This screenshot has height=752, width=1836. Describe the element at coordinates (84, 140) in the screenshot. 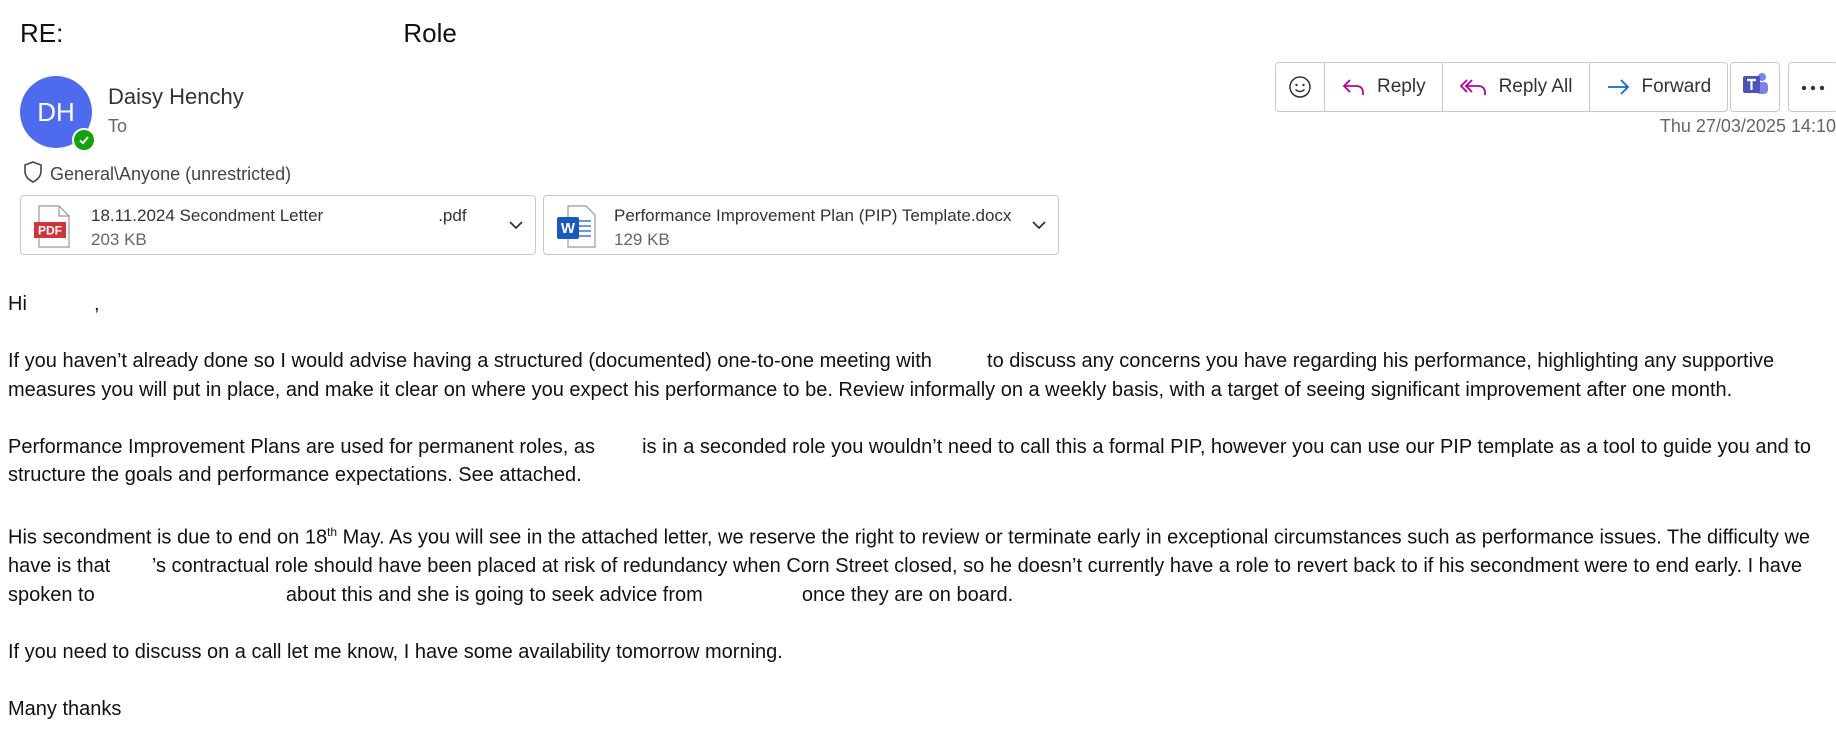

I see `presence-available-icon` at that location.